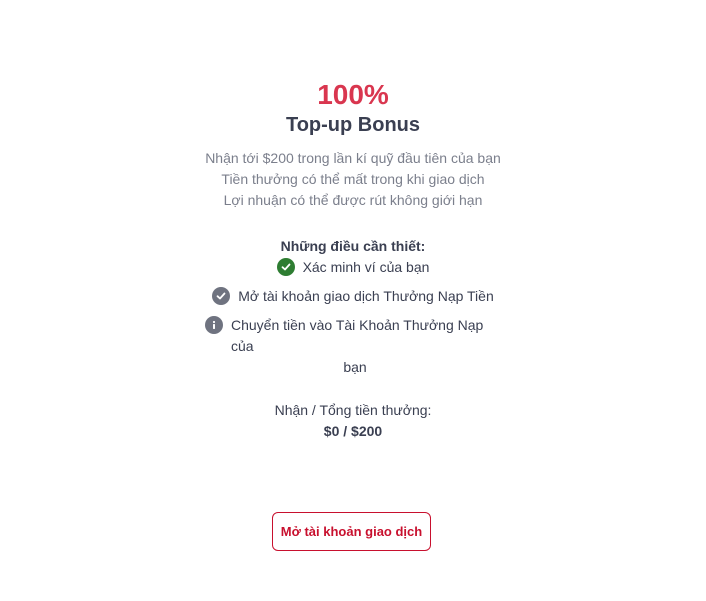  I want to click on requirement-item-verify-wallet: Xác minh ví của bạn, so click(353, 267).